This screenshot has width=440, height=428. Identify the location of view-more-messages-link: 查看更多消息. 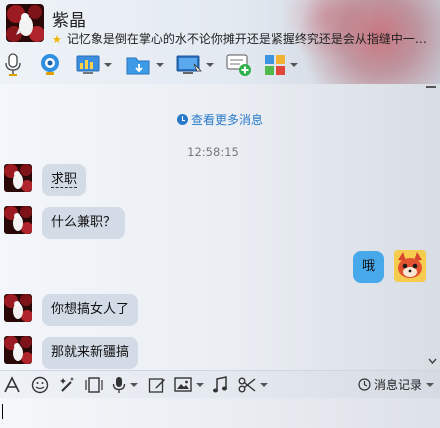
(220, 119).